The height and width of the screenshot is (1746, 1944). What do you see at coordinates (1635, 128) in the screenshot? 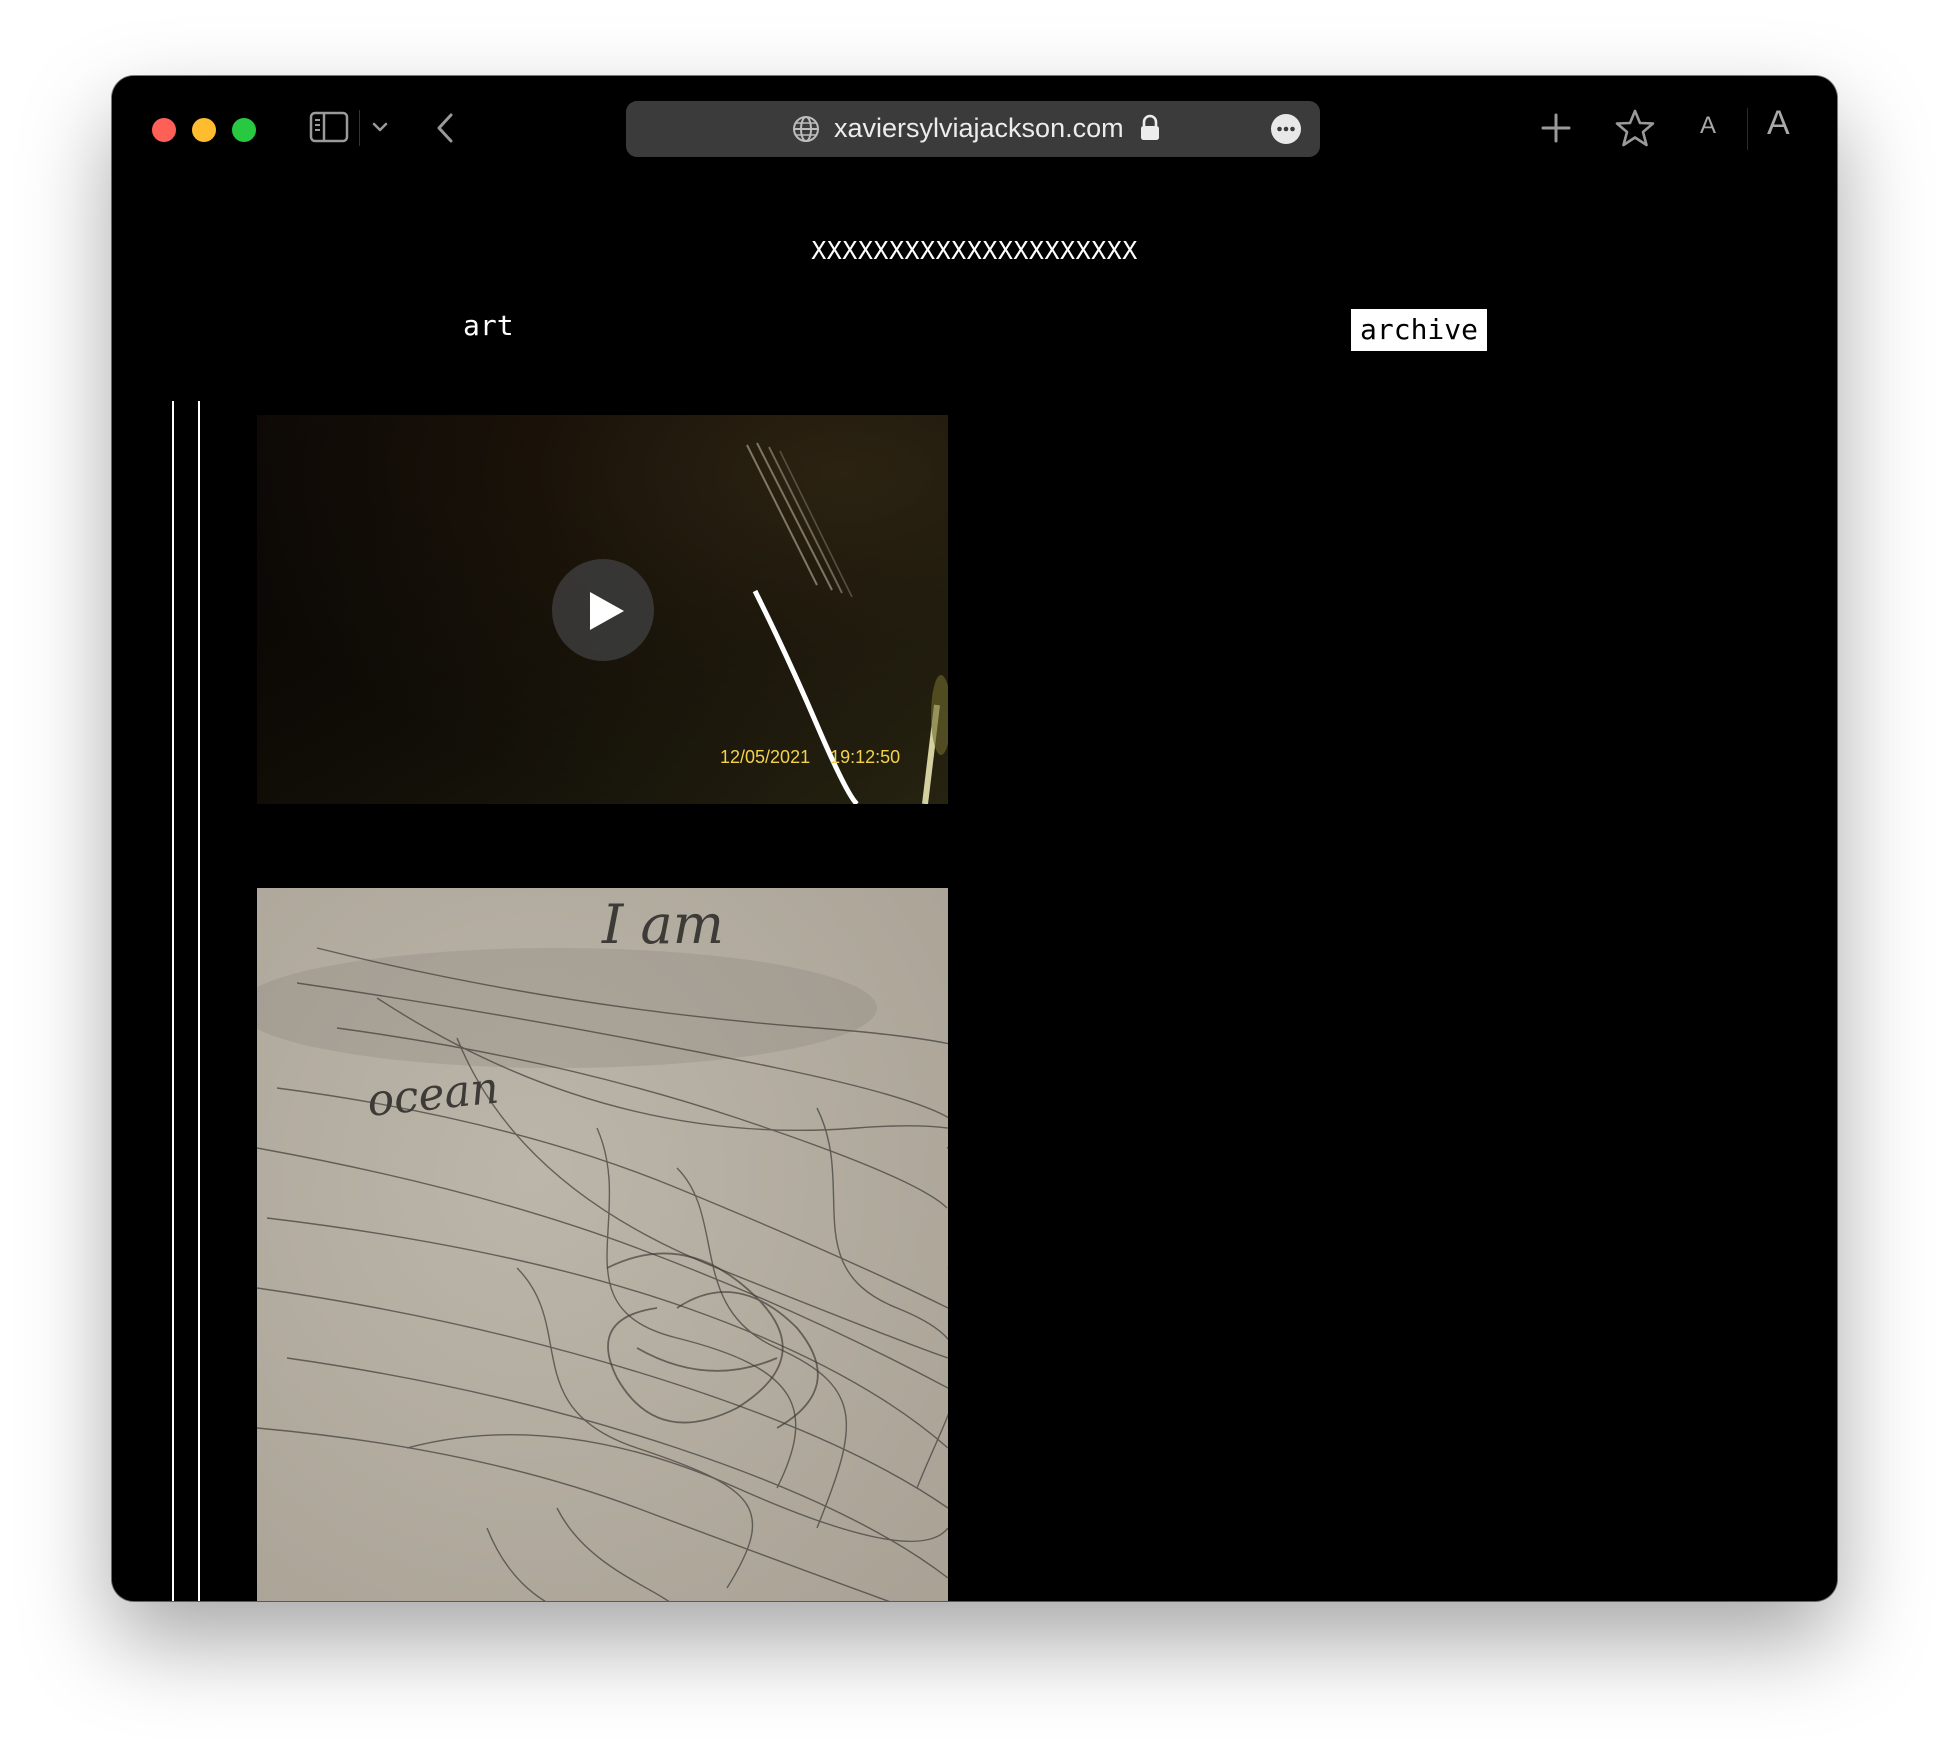
I see `bookmark-star-icon` at bounding box center [1635, 128].